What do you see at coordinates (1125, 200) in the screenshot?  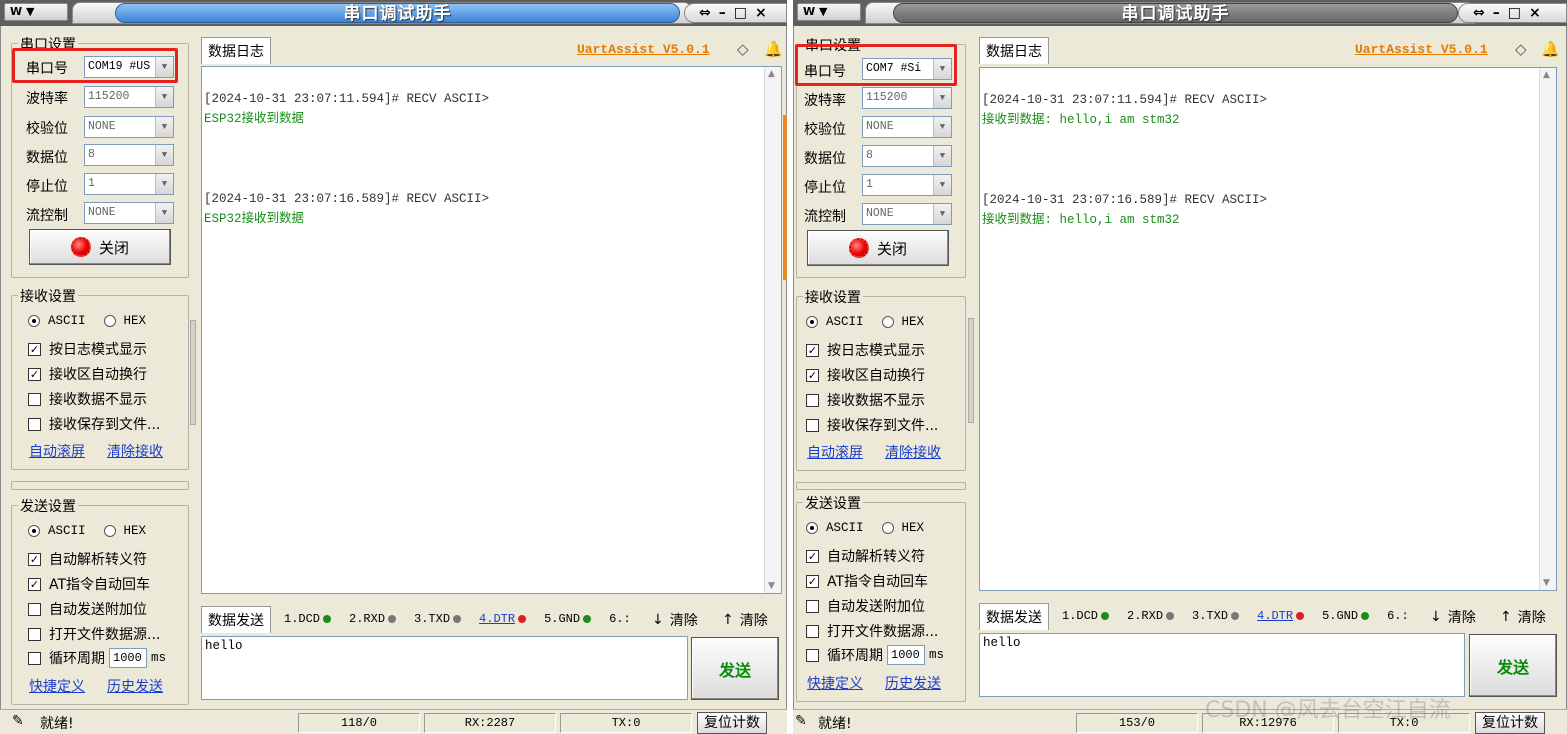 I see `log-header: [2024-10-31 23:07:16.589]# RECV ASCII>` at bounding box center [1125, 200].